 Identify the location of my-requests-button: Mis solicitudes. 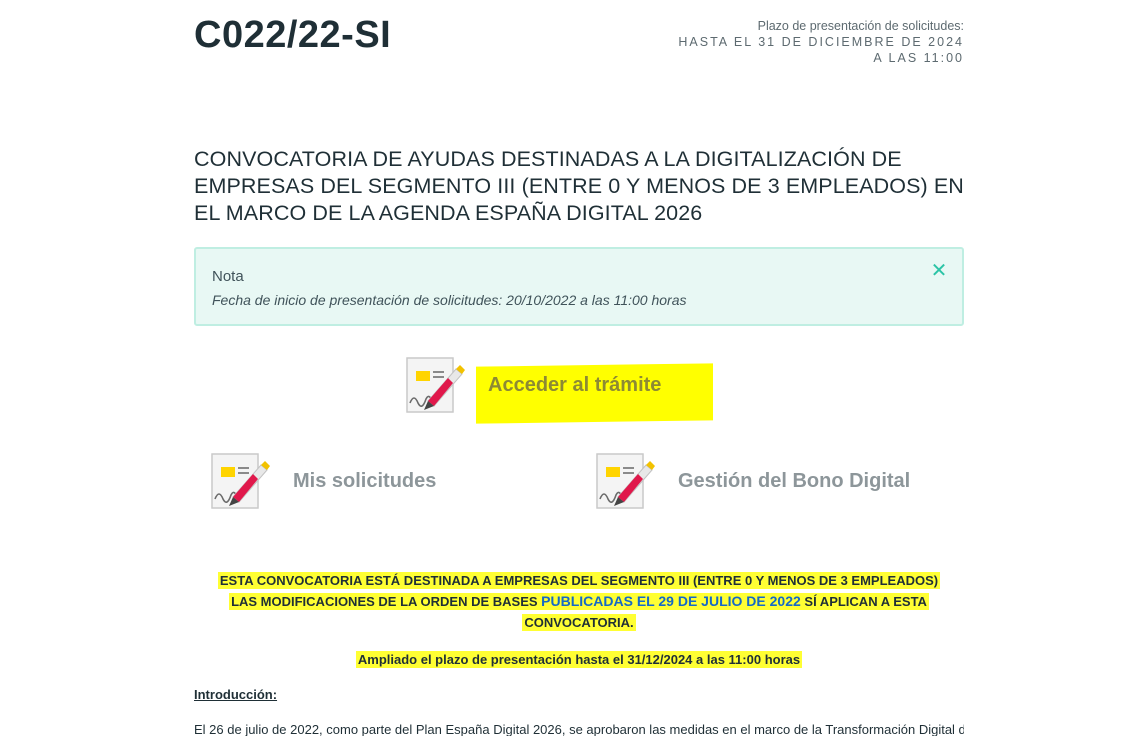
(322, 481).